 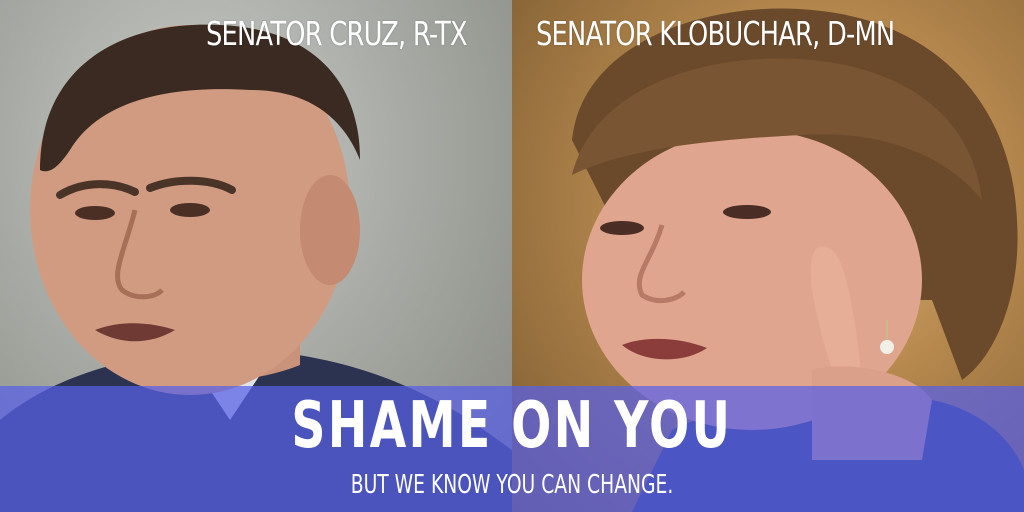 I want to click on right-senator-label: SENATOR KLOBUCHAR, D-MN, so click(x=715, y=33).